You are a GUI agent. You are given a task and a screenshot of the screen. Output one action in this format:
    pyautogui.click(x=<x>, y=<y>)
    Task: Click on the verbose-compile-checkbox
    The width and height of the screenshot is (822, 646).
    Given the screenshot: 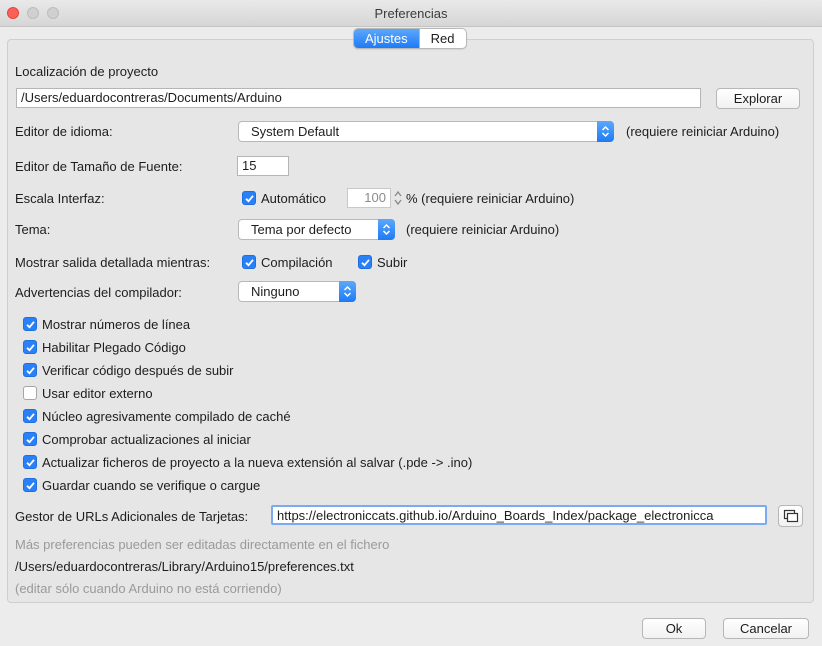 What is the action you would take?
    pyautogui.click(x=249, y=262)
    